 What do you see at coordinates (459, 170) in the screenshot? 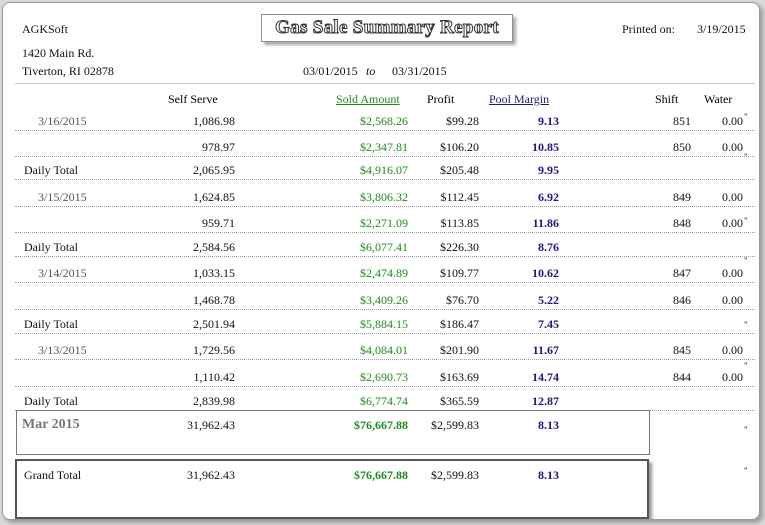
I see `row-profit: $205.48` at bounding box center [459, 170].